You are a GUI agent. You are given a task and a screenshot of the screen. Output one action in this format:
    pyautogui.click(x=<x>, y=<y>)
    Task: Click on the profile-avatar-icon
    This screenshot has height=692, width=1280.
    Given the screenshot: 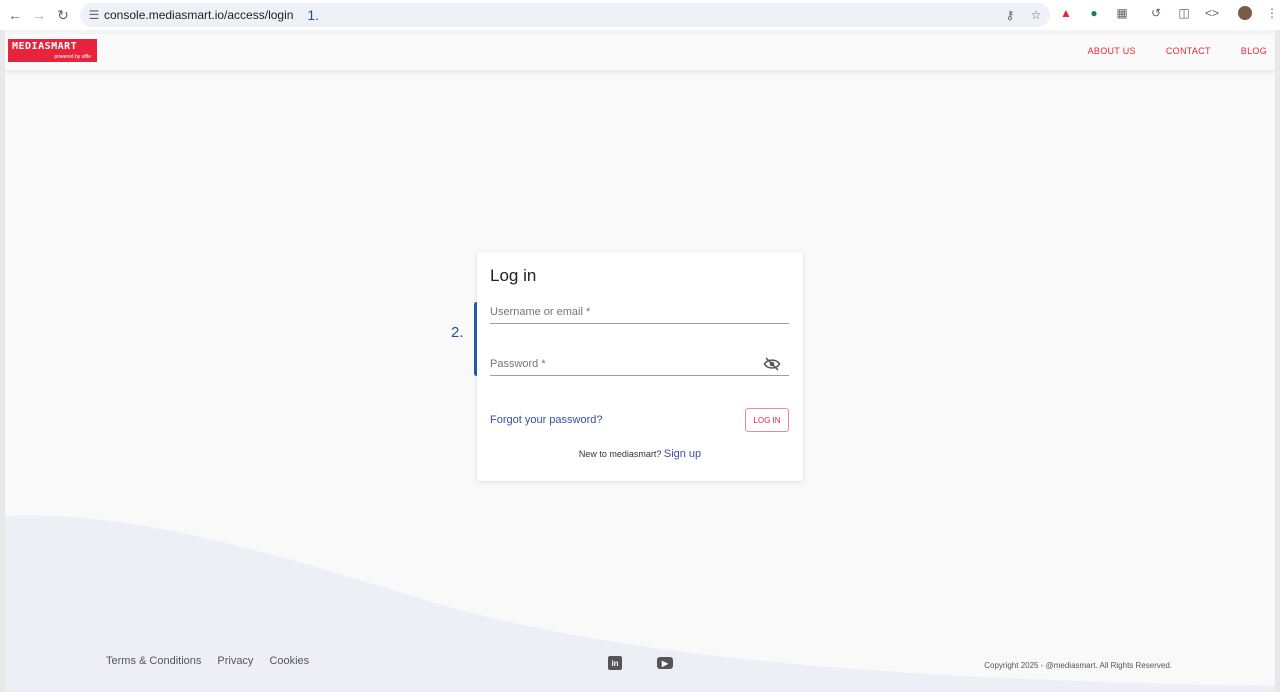 What is the action you would take?
    pyautogui.click(x=1245, y=13)
    